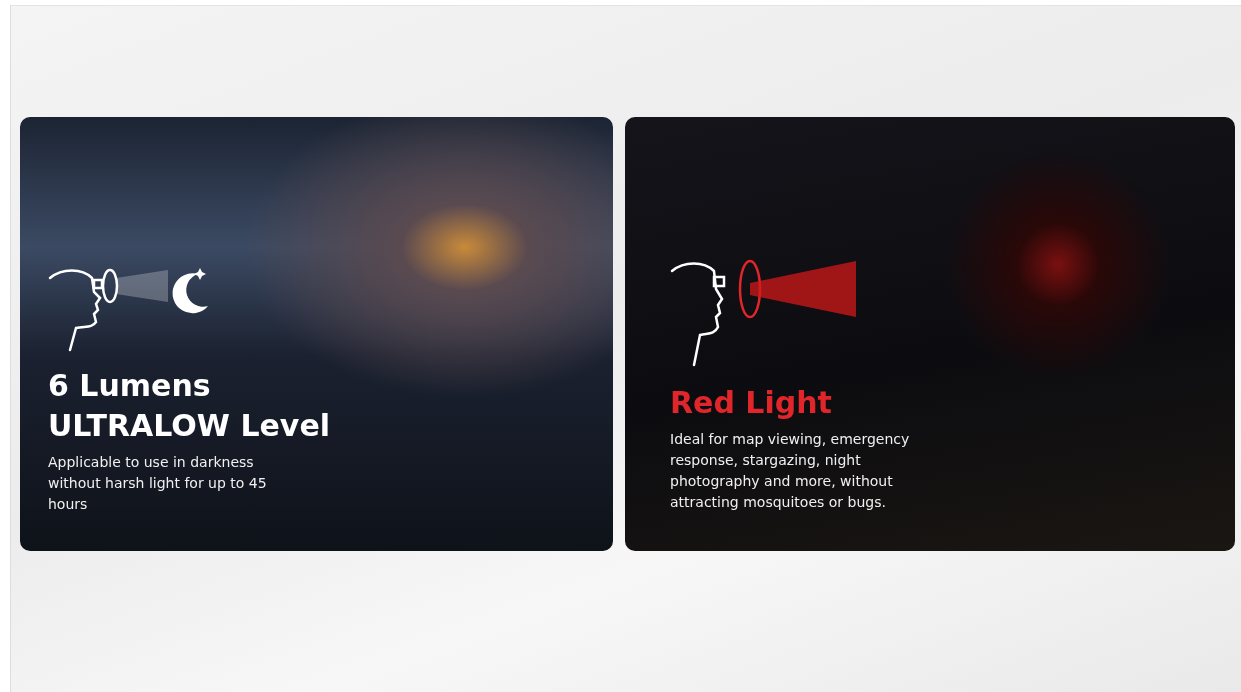  Describe the element at coordinates (158, 483) in the screenshot. I see `card-description: Applicable to use in darkness without harsh light for up to 45 hours` at that location.